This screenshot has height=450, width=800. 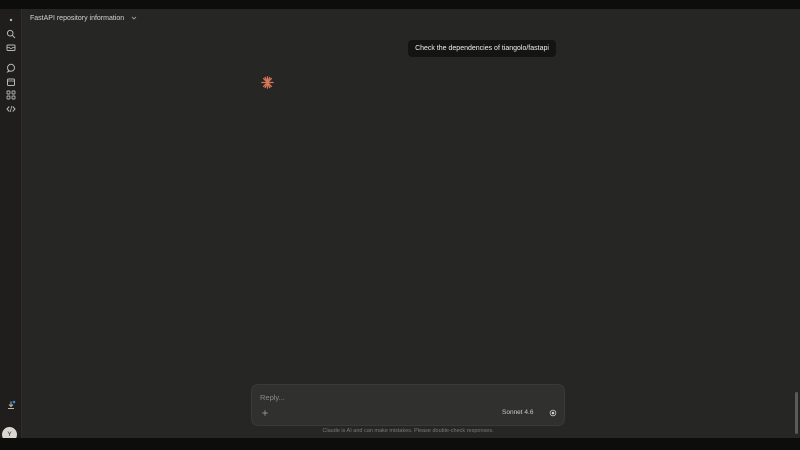 I want to click on artifacts-button, so click(x=10, y=94).